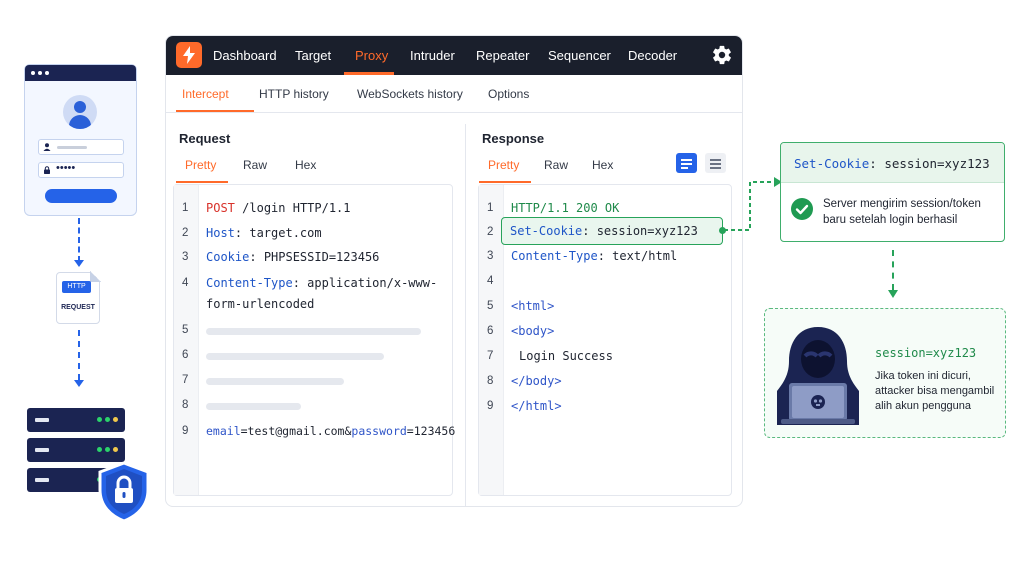  Describe the element at coordinates (566, 356) in the screenshot. I see `body-text: Login Success` at that location.